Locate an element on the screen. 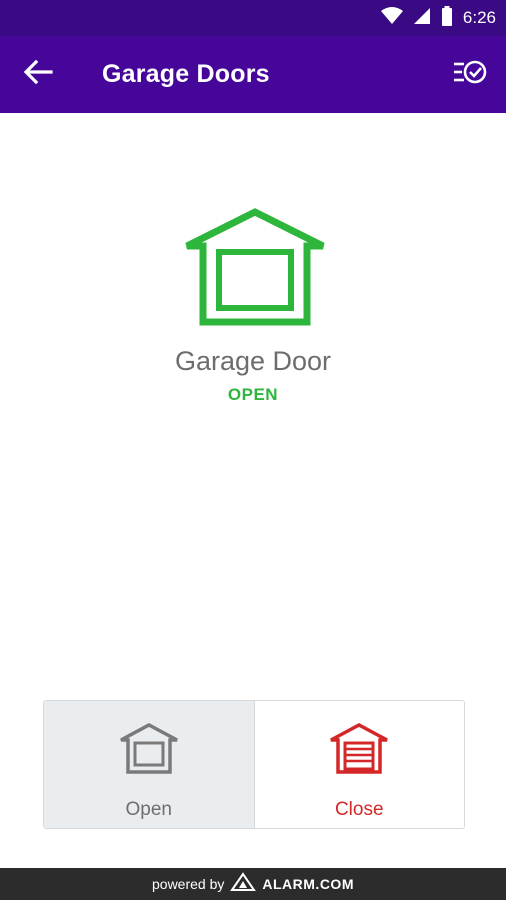 The width and height of the screenshot is (506, 900). select-button is located at coordinates (470, 74).